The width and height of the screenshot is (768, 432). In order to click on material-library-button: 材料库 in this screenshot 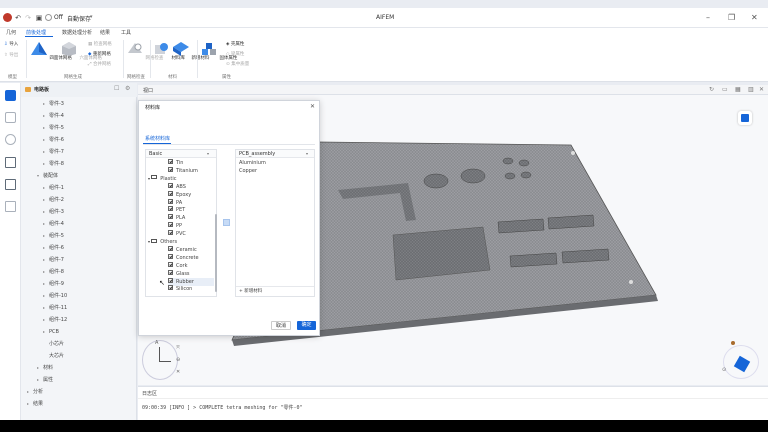, I will do `click(168, 51)`.